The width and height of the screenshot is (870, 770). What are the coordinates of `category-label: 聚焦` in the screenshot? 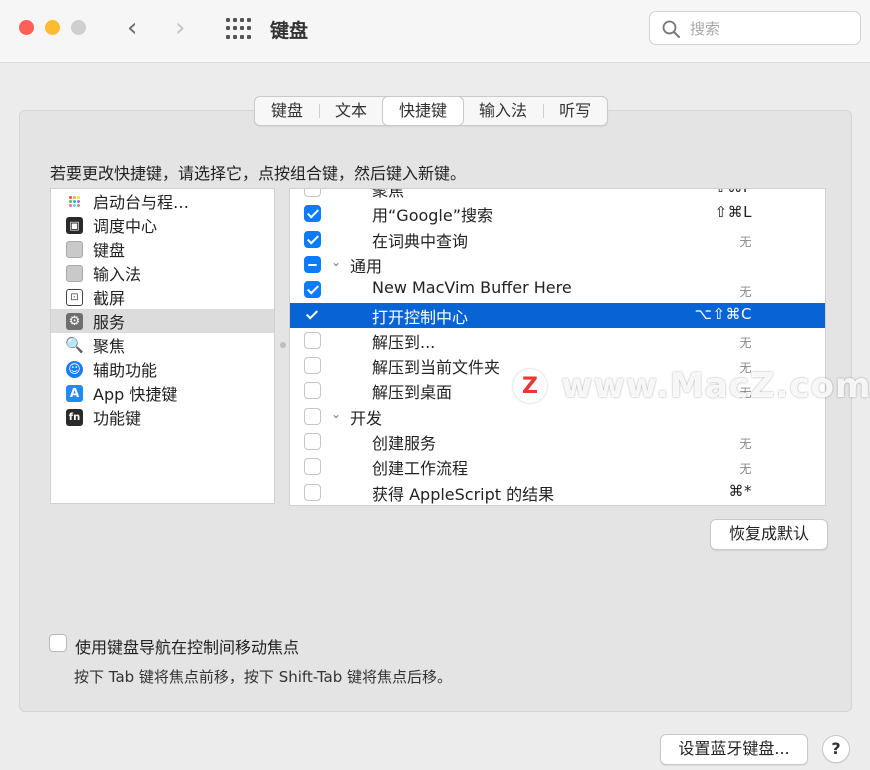 It's located at (109, 346).